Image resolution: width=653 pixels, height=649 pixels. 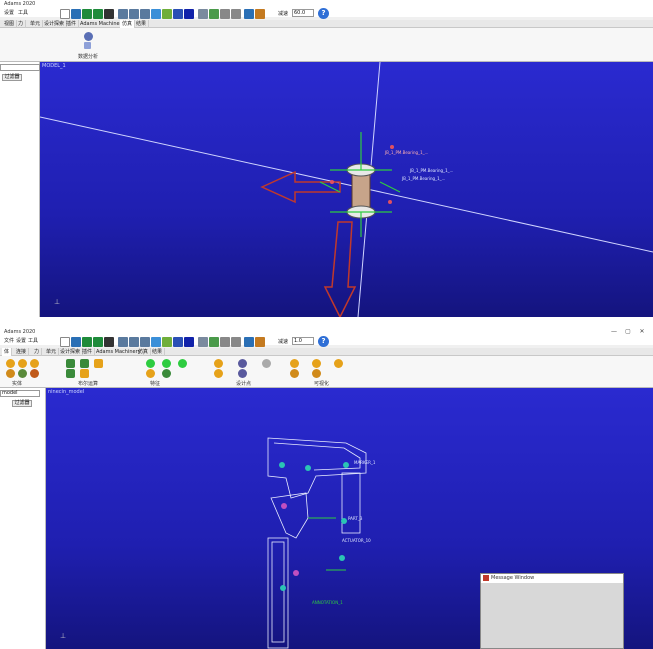 I want to click on load-2-icon, so click(x=316, y=373).